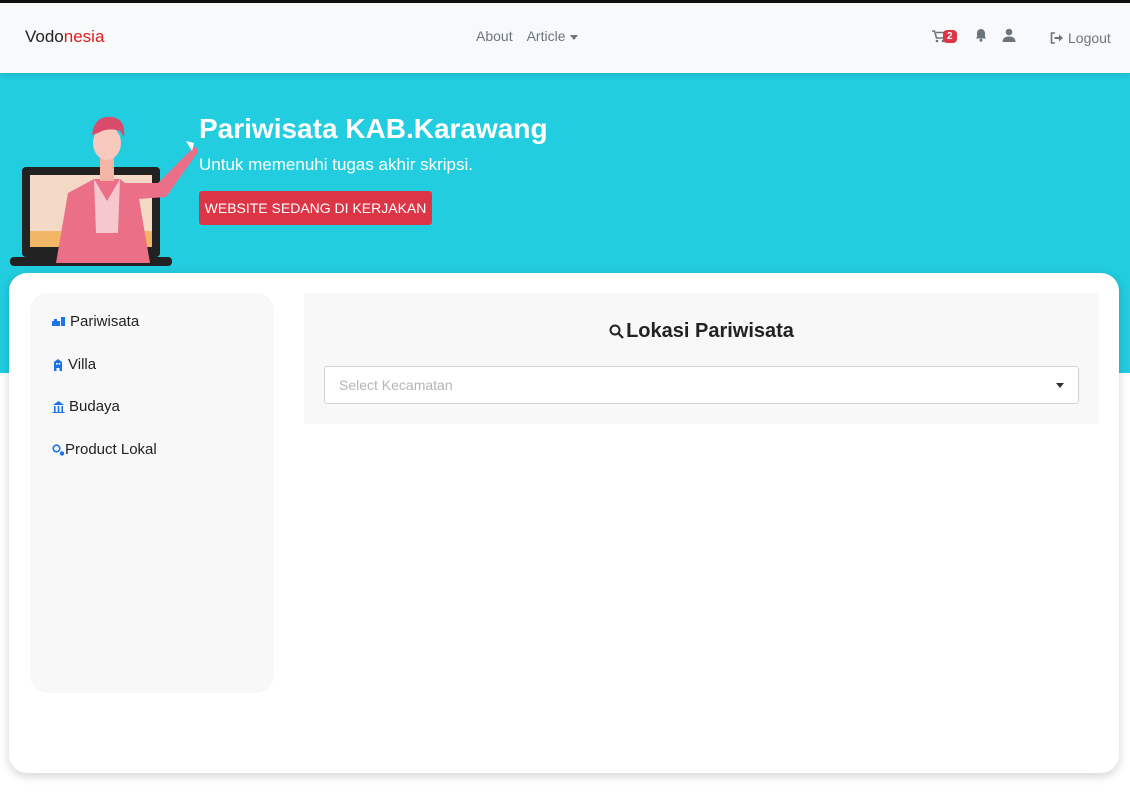  Describe the element at coordinates (701, 358) in the screenshot. I see `location-panel: Lokasi Pariwisata Select Kecamatan` at that location.